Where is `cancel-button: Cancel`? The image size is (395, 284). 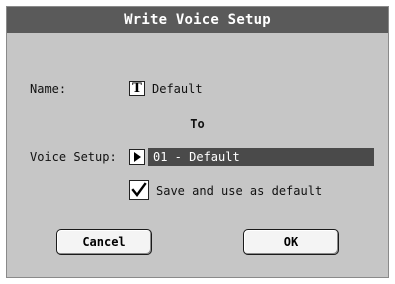
cancel-button: Cancel is located at coordinates (104, 242).